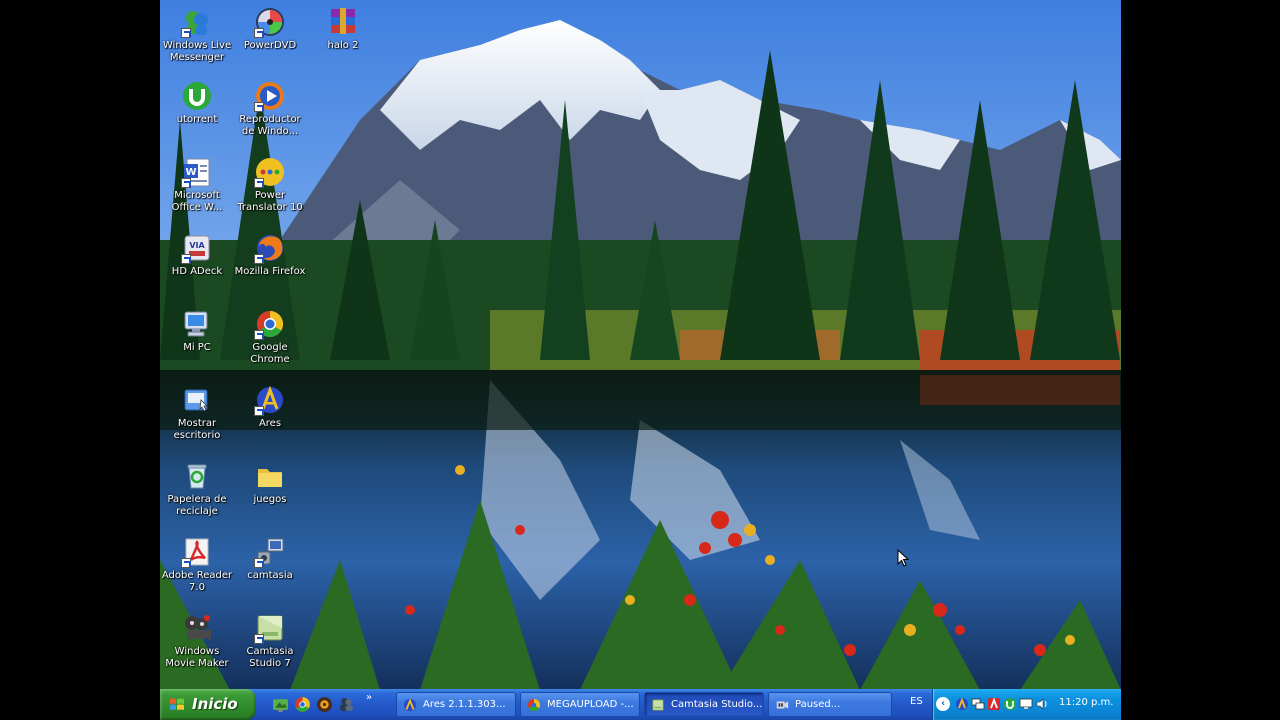  What do you see at coordinates (1042, 704) in the screenshot?
I see `volume-icon` at bounding box center [1042, 704].